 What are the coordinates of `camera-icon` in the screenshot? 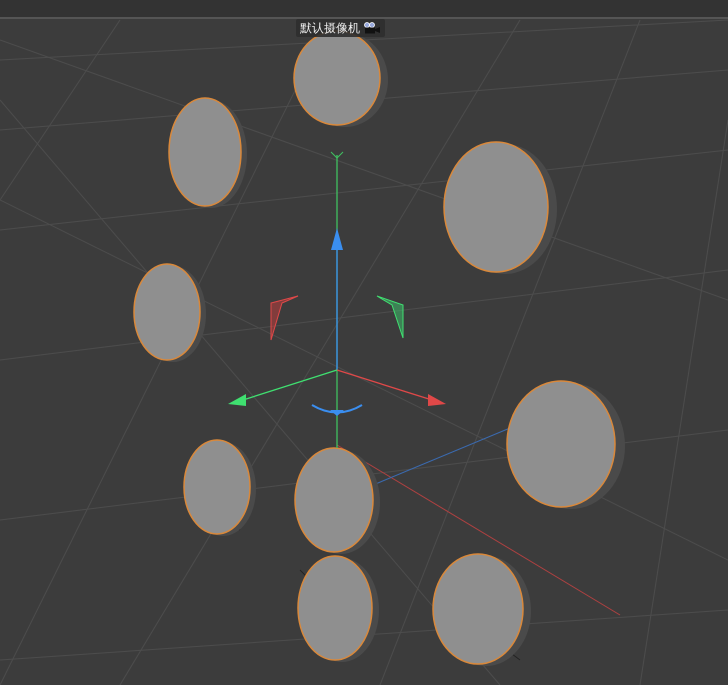 It's located at (372, 28).